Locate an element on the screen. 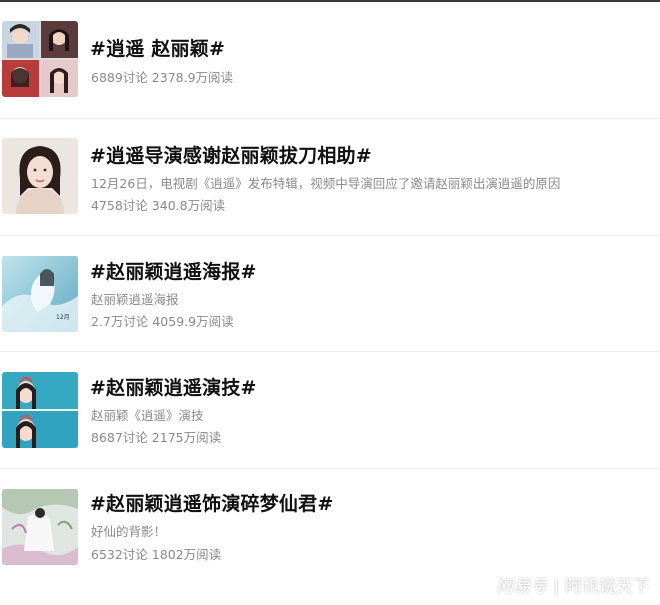 The height and width of the screenshot is (605, 660). topic-title: #赵丽颖逍遥演技# is located at coordinates (173, 386).